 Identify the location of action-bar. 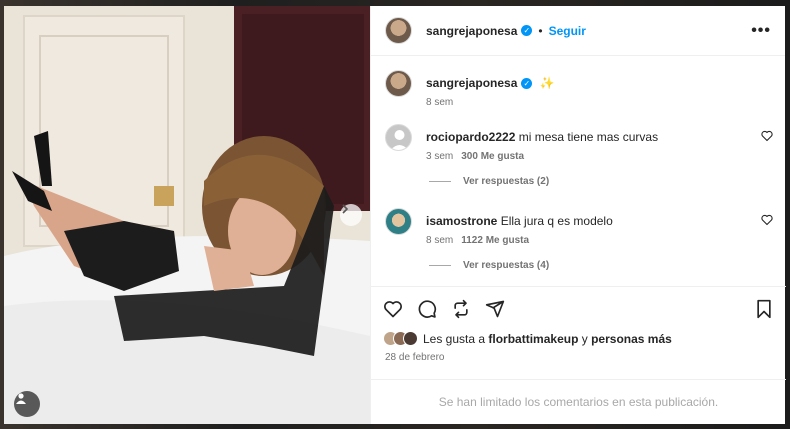
(578, 302).